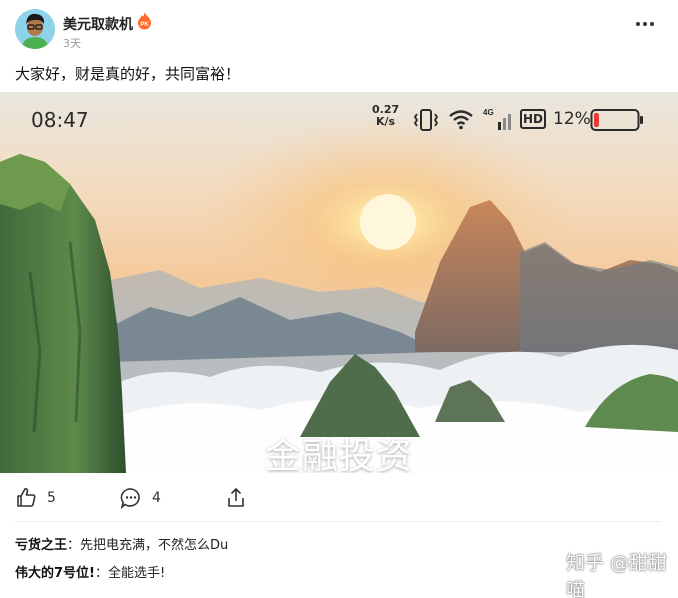  Describe the element at coordinates (426, 120) in the screenshot. I see `vibrate-icon` at that location.